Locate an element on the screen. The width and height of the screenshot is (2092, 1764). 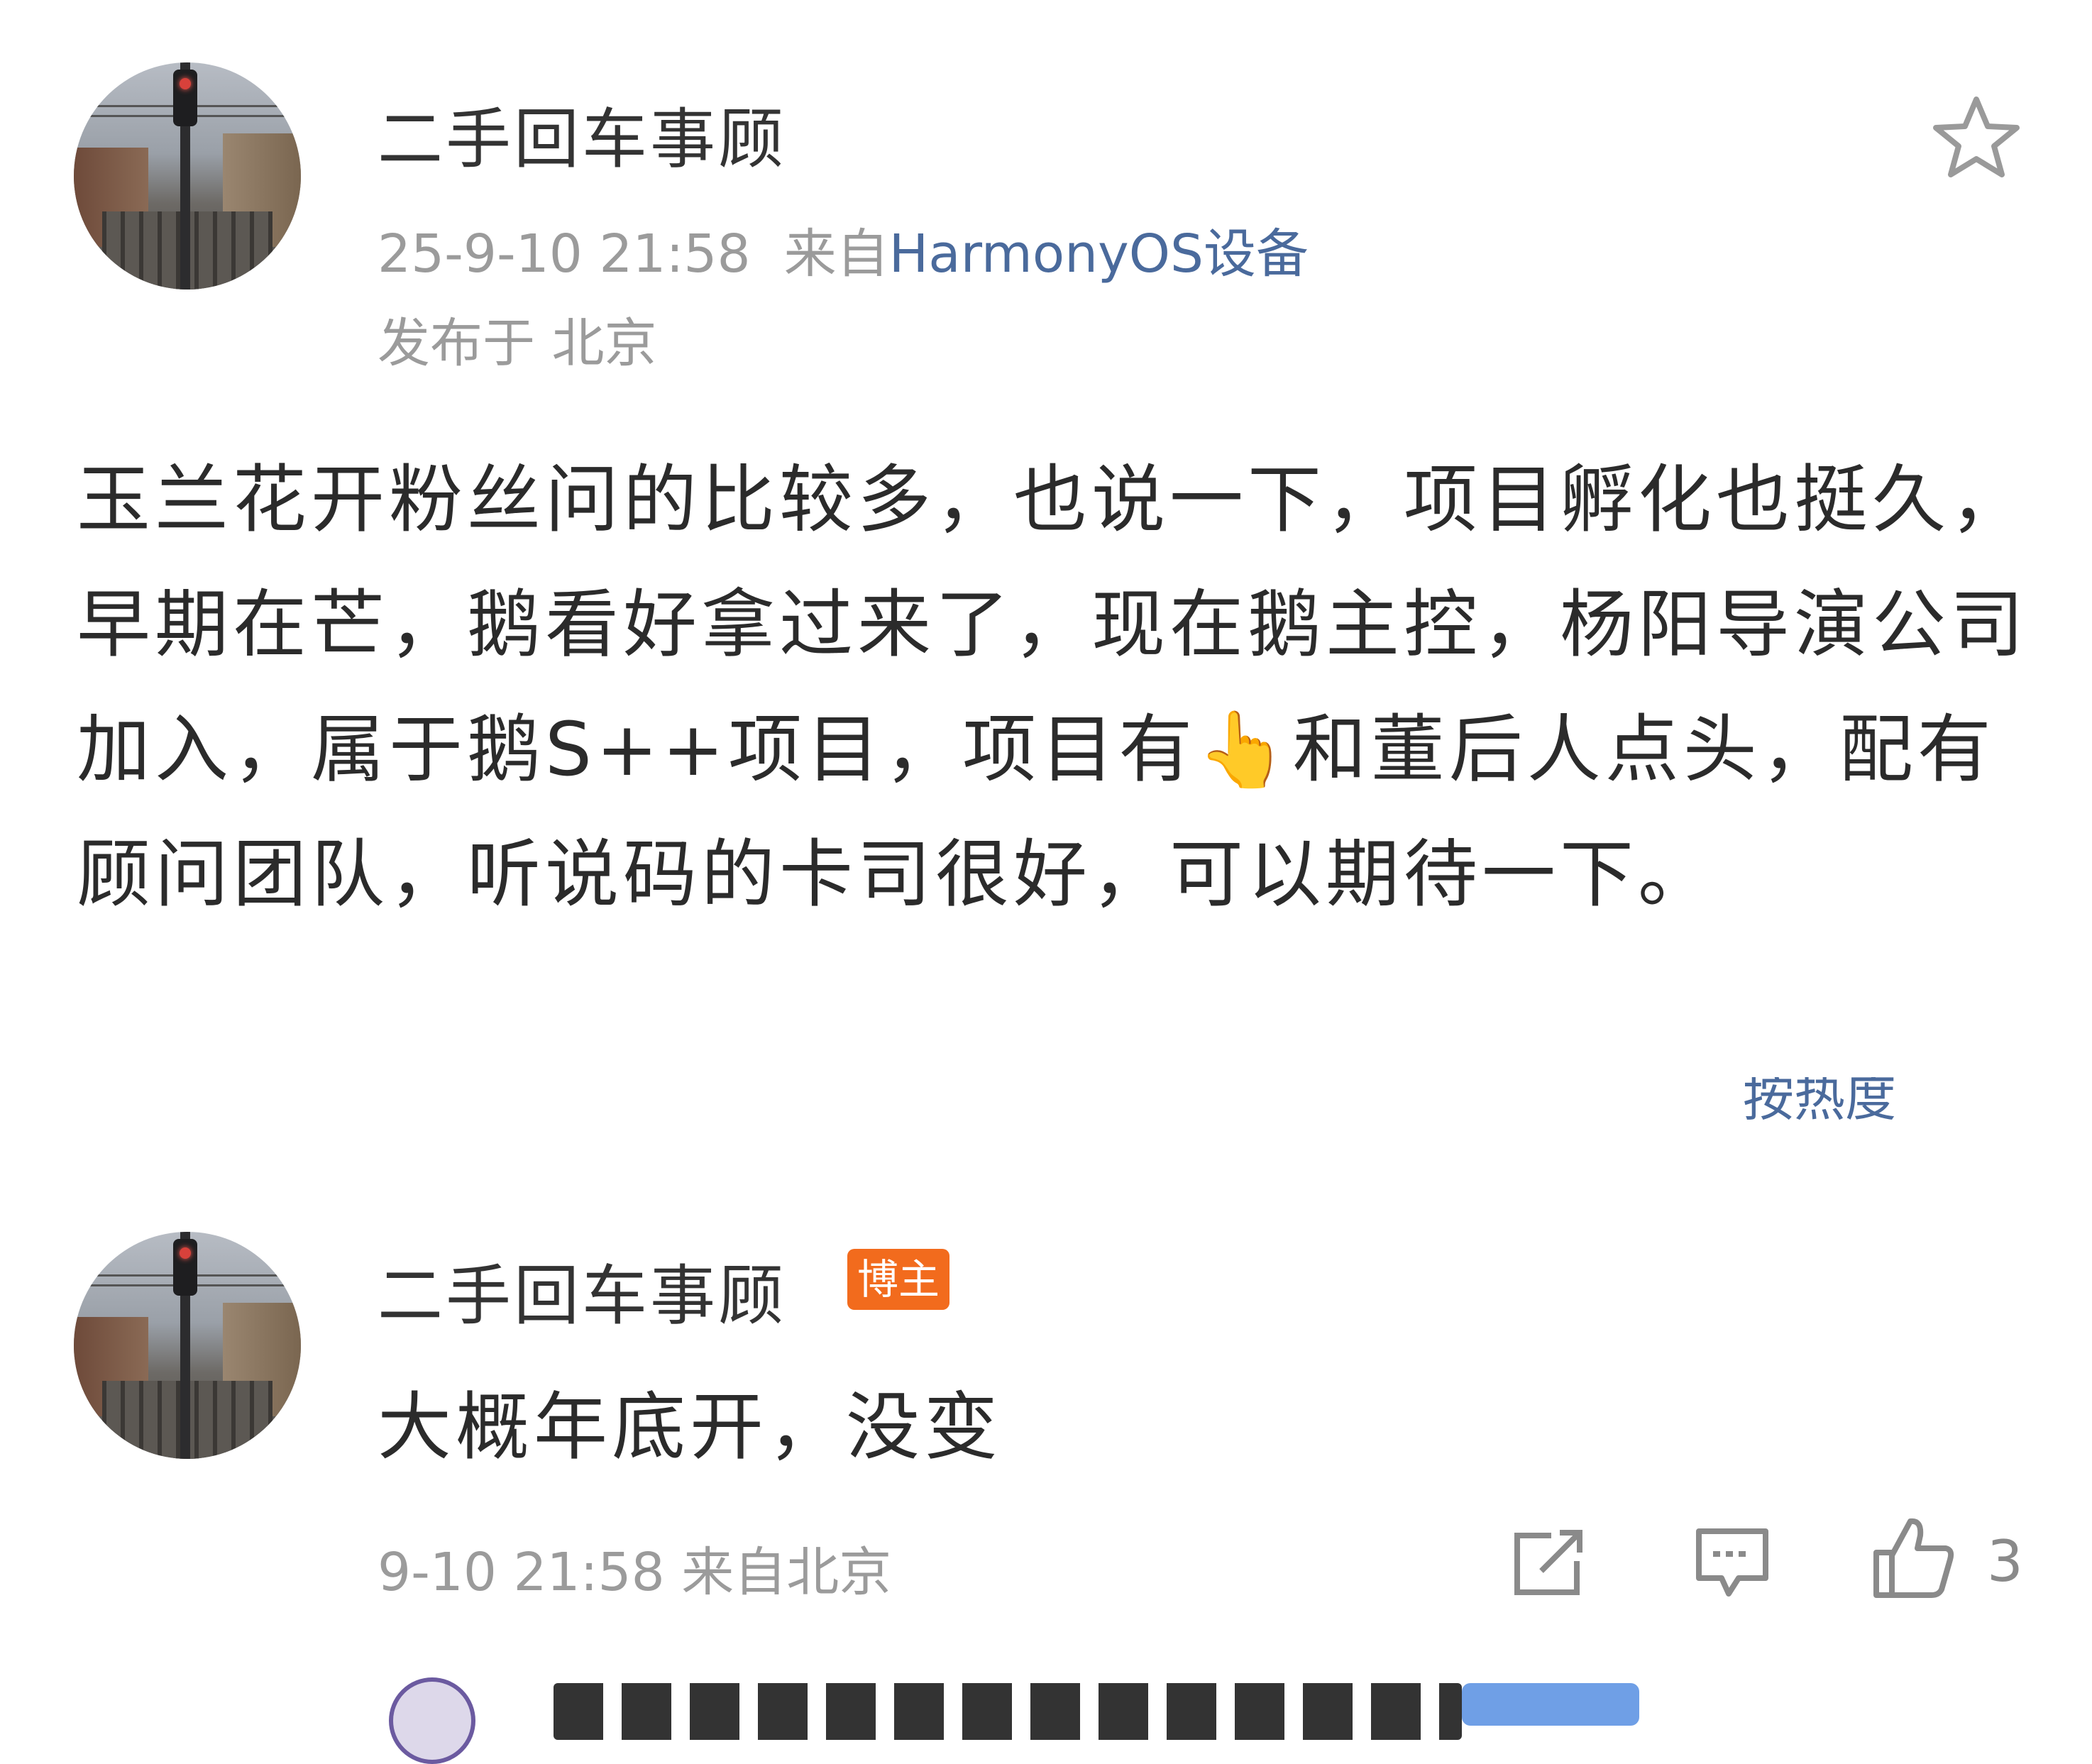
post-location: 发布于 北京 is located at coordinates (517, 343).